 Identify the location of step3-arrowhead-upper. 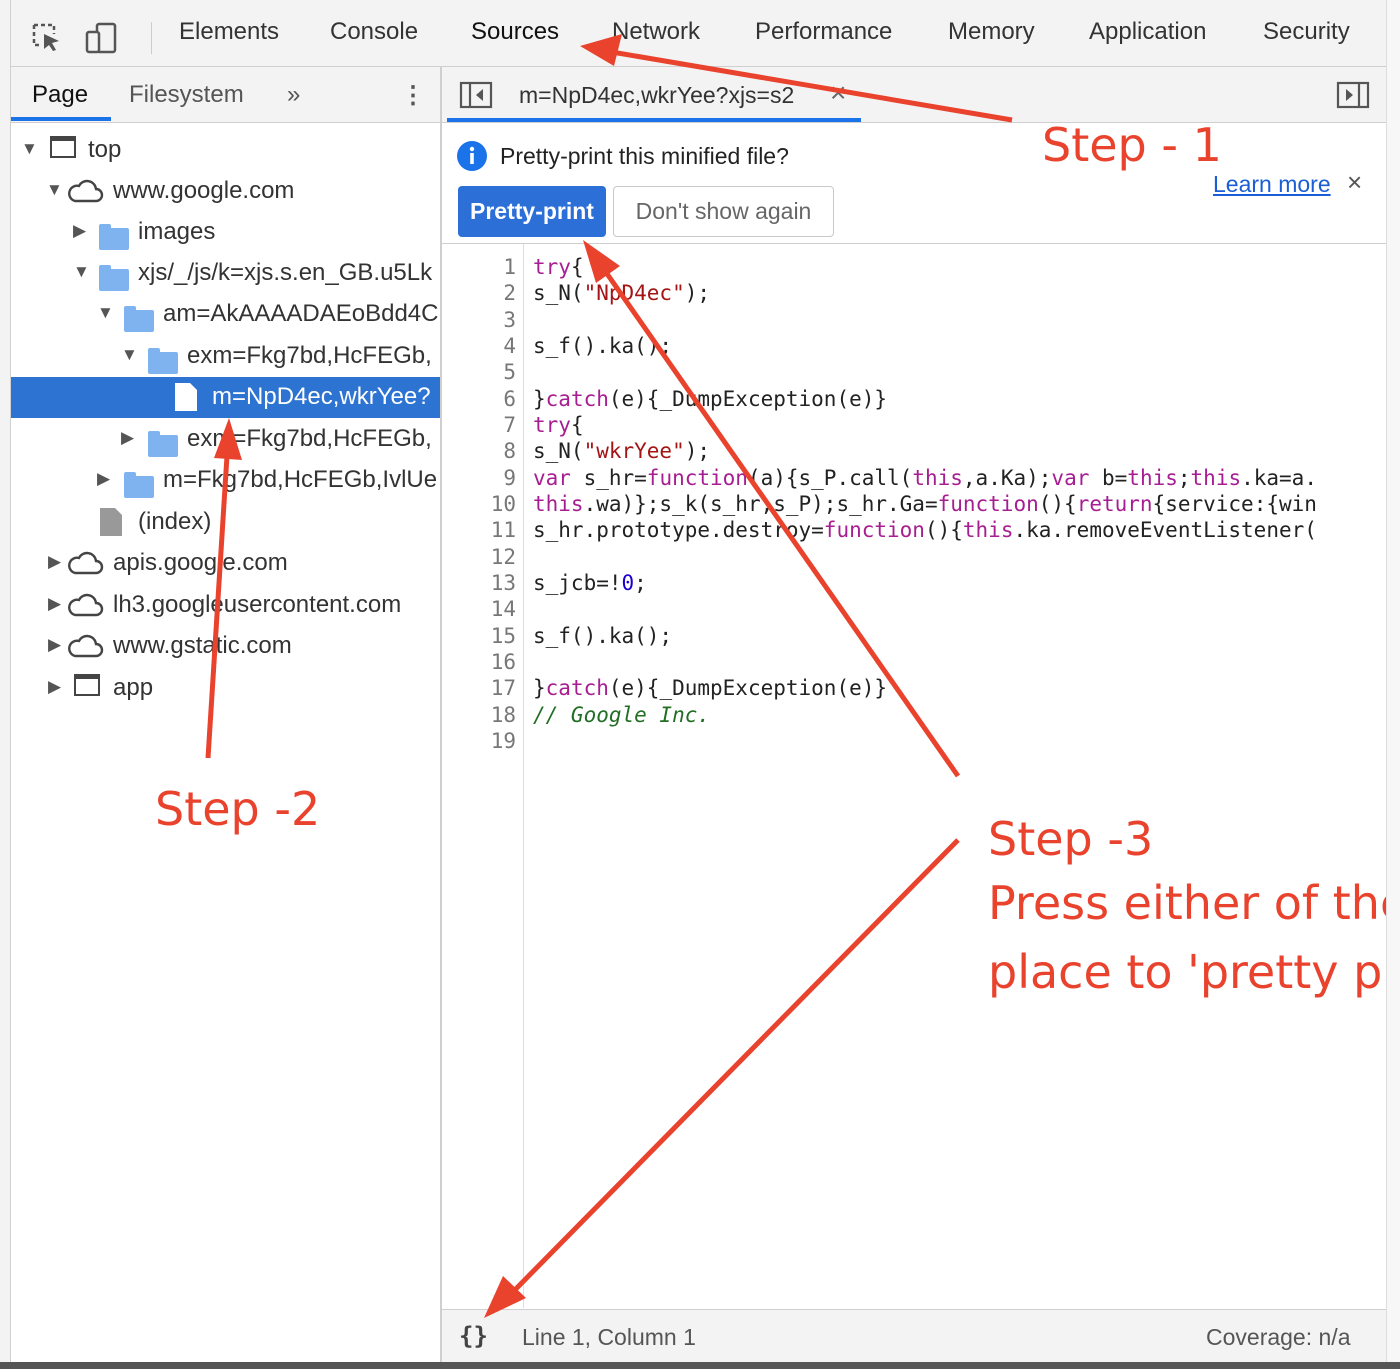
(601, 261).